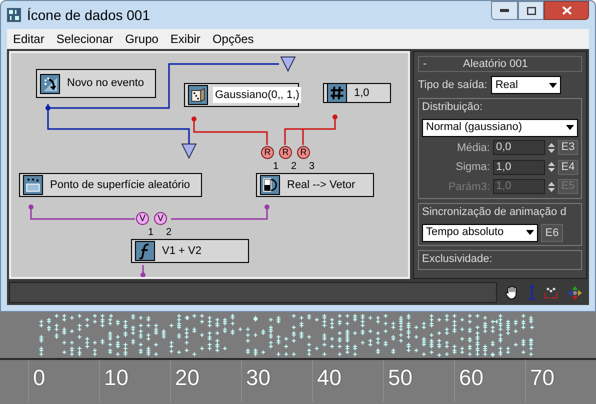  I want to click on ruler-label: 10, so click(116, 378).